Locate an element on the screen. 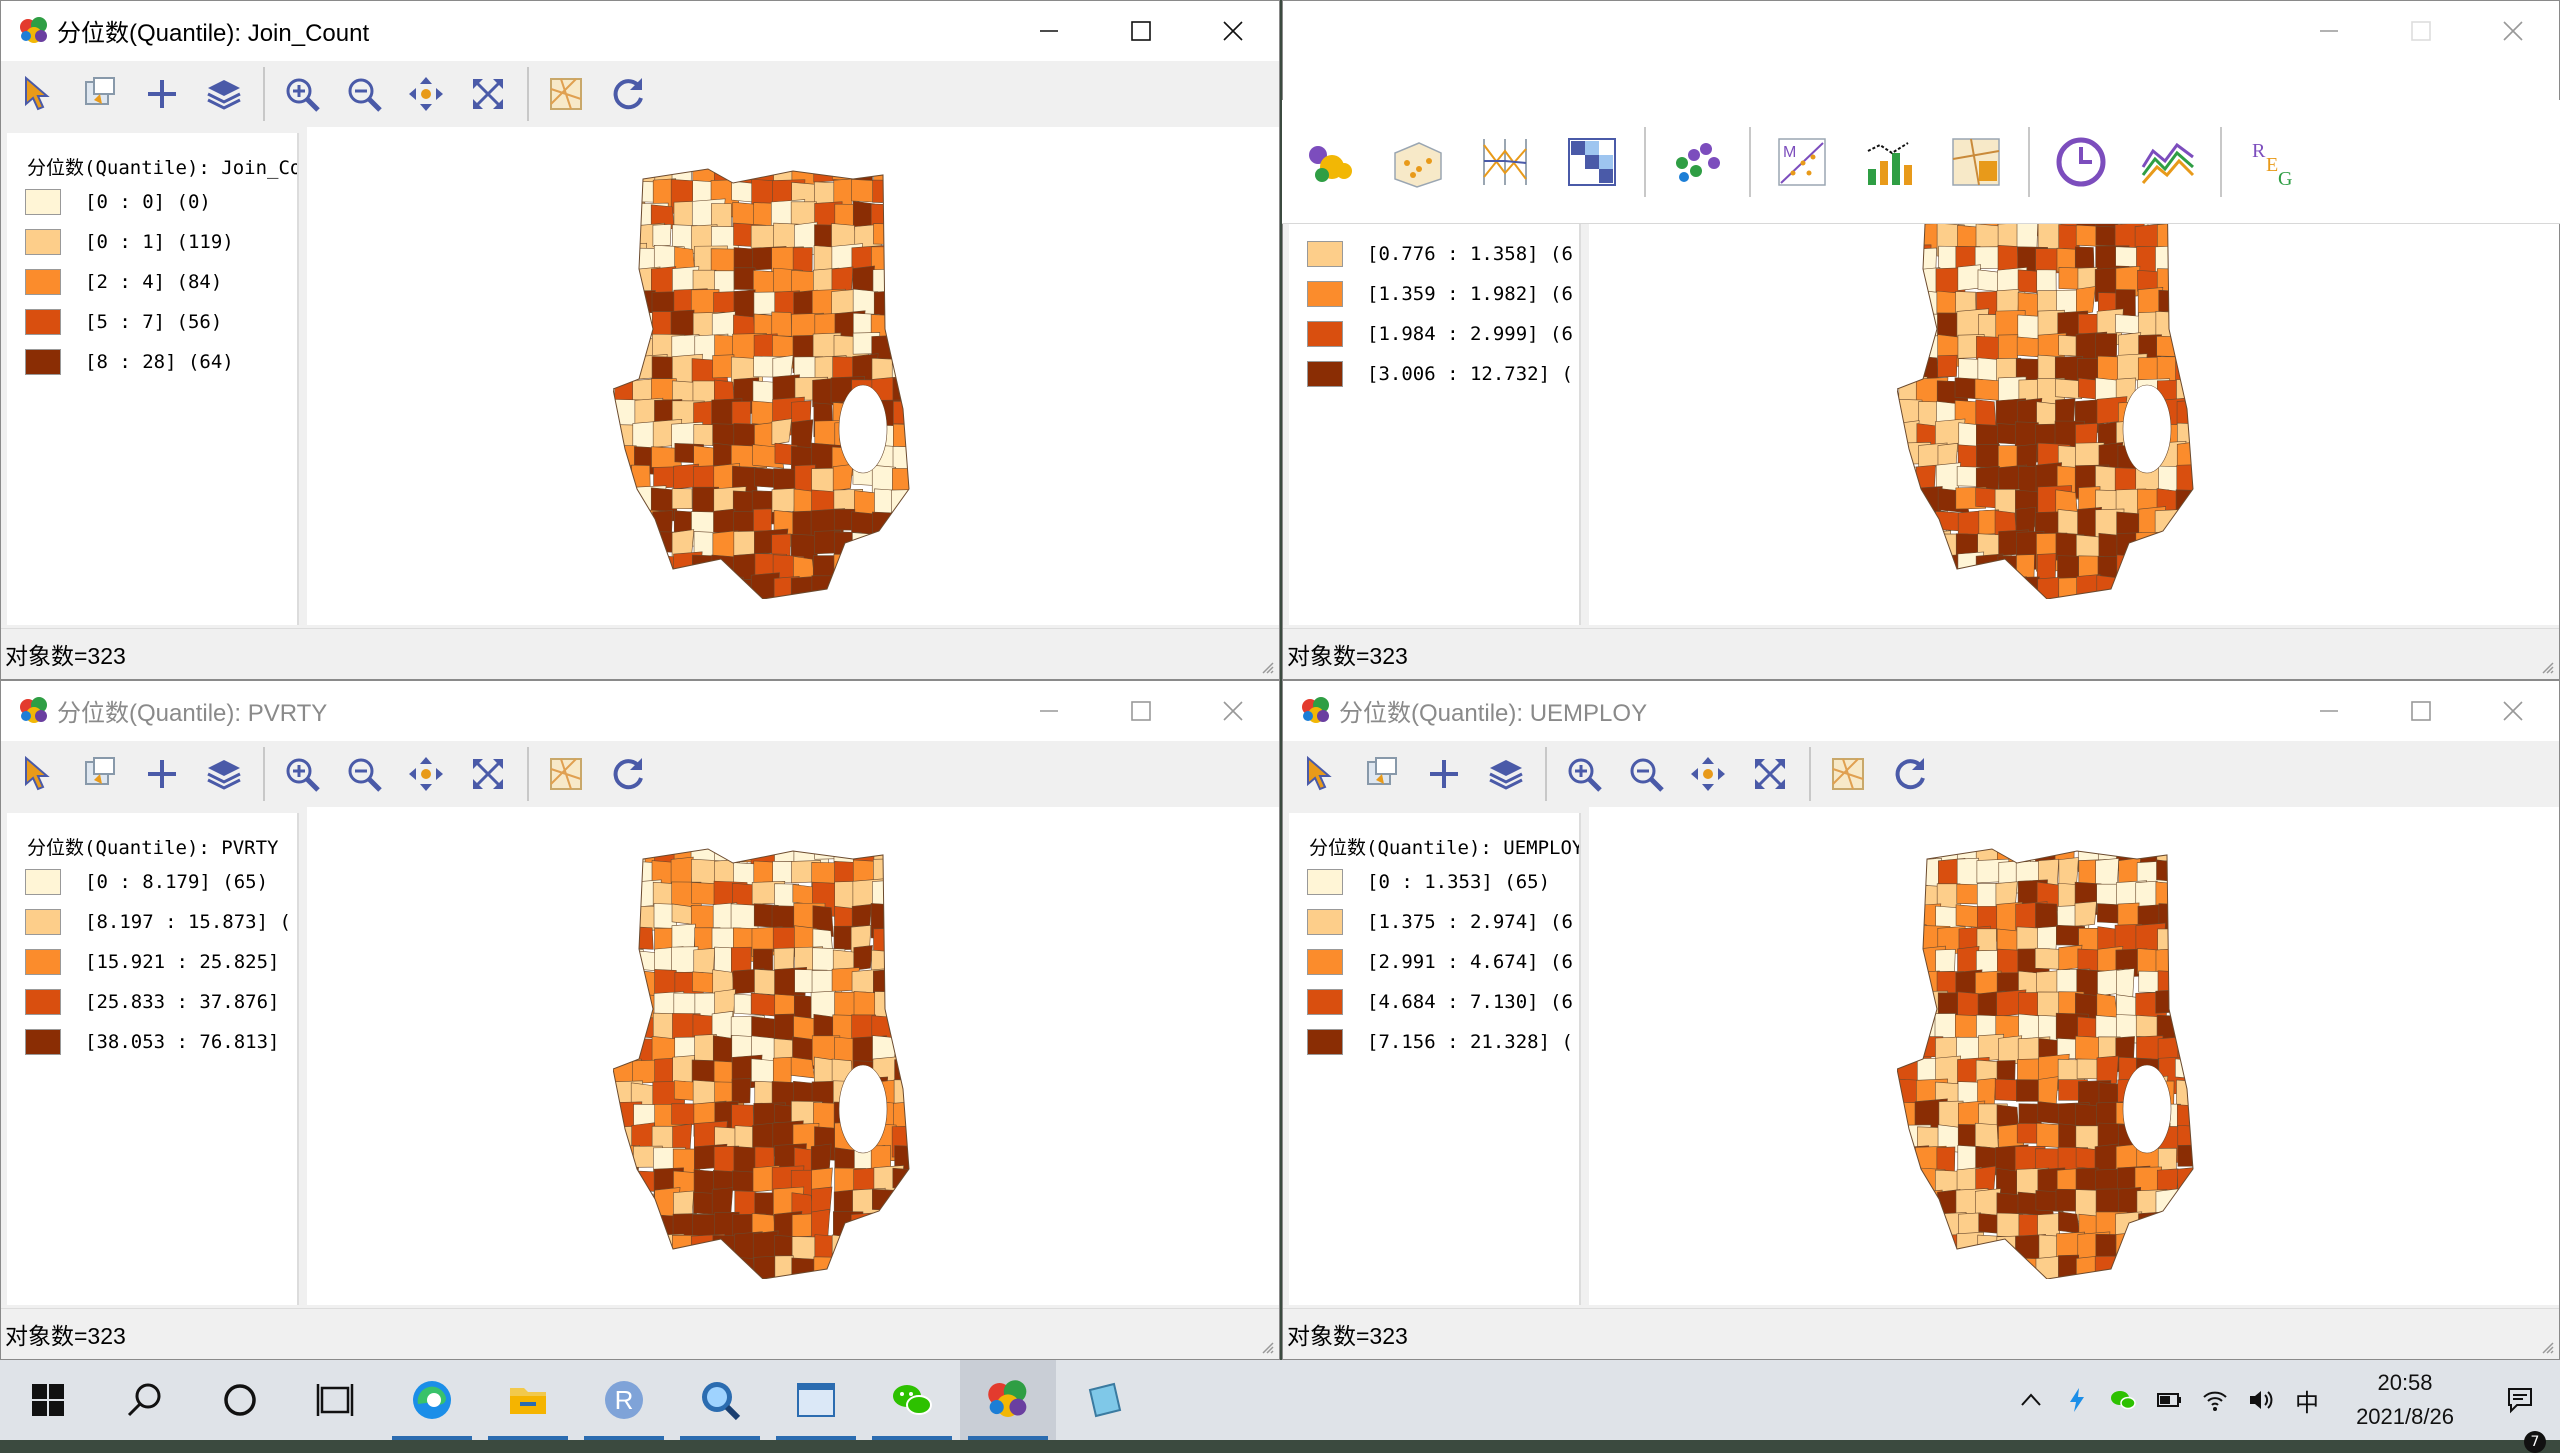 The width and height of the screenshot is (2560, 1453). lines-icon is located at coordinates (2168, 162).